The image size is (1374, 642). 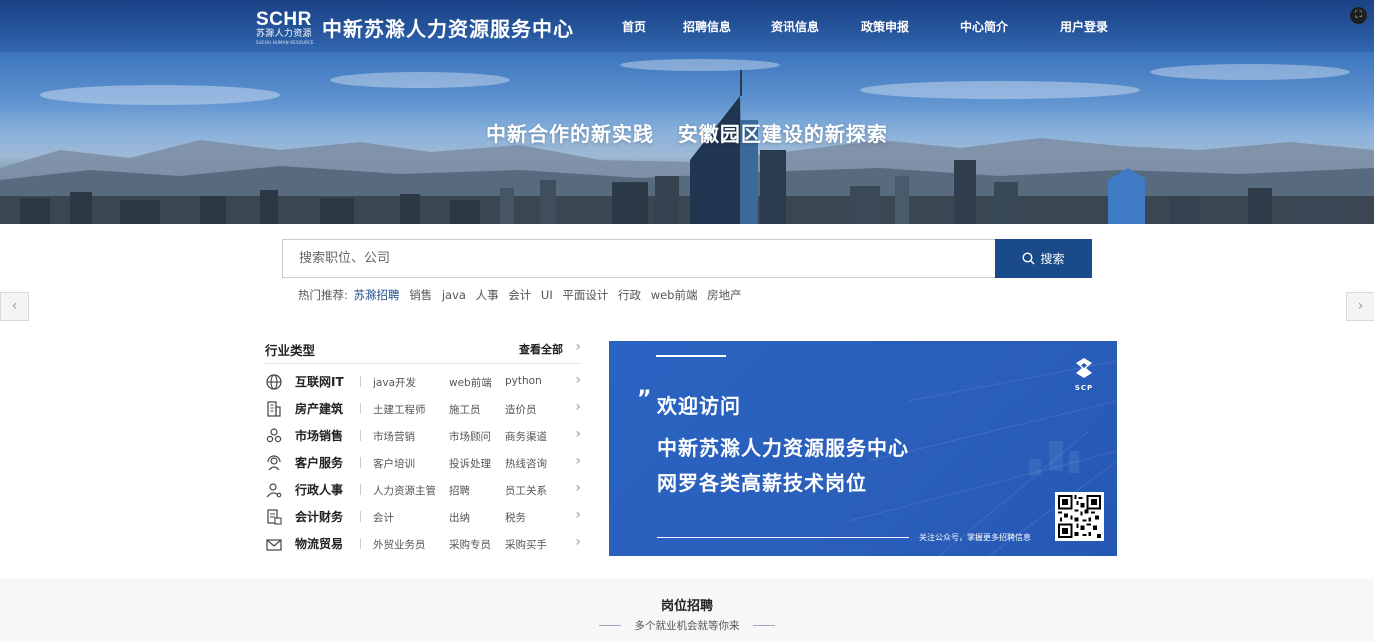 I want to click on view-all-link: 查看全部, so click(x=541, y=349).